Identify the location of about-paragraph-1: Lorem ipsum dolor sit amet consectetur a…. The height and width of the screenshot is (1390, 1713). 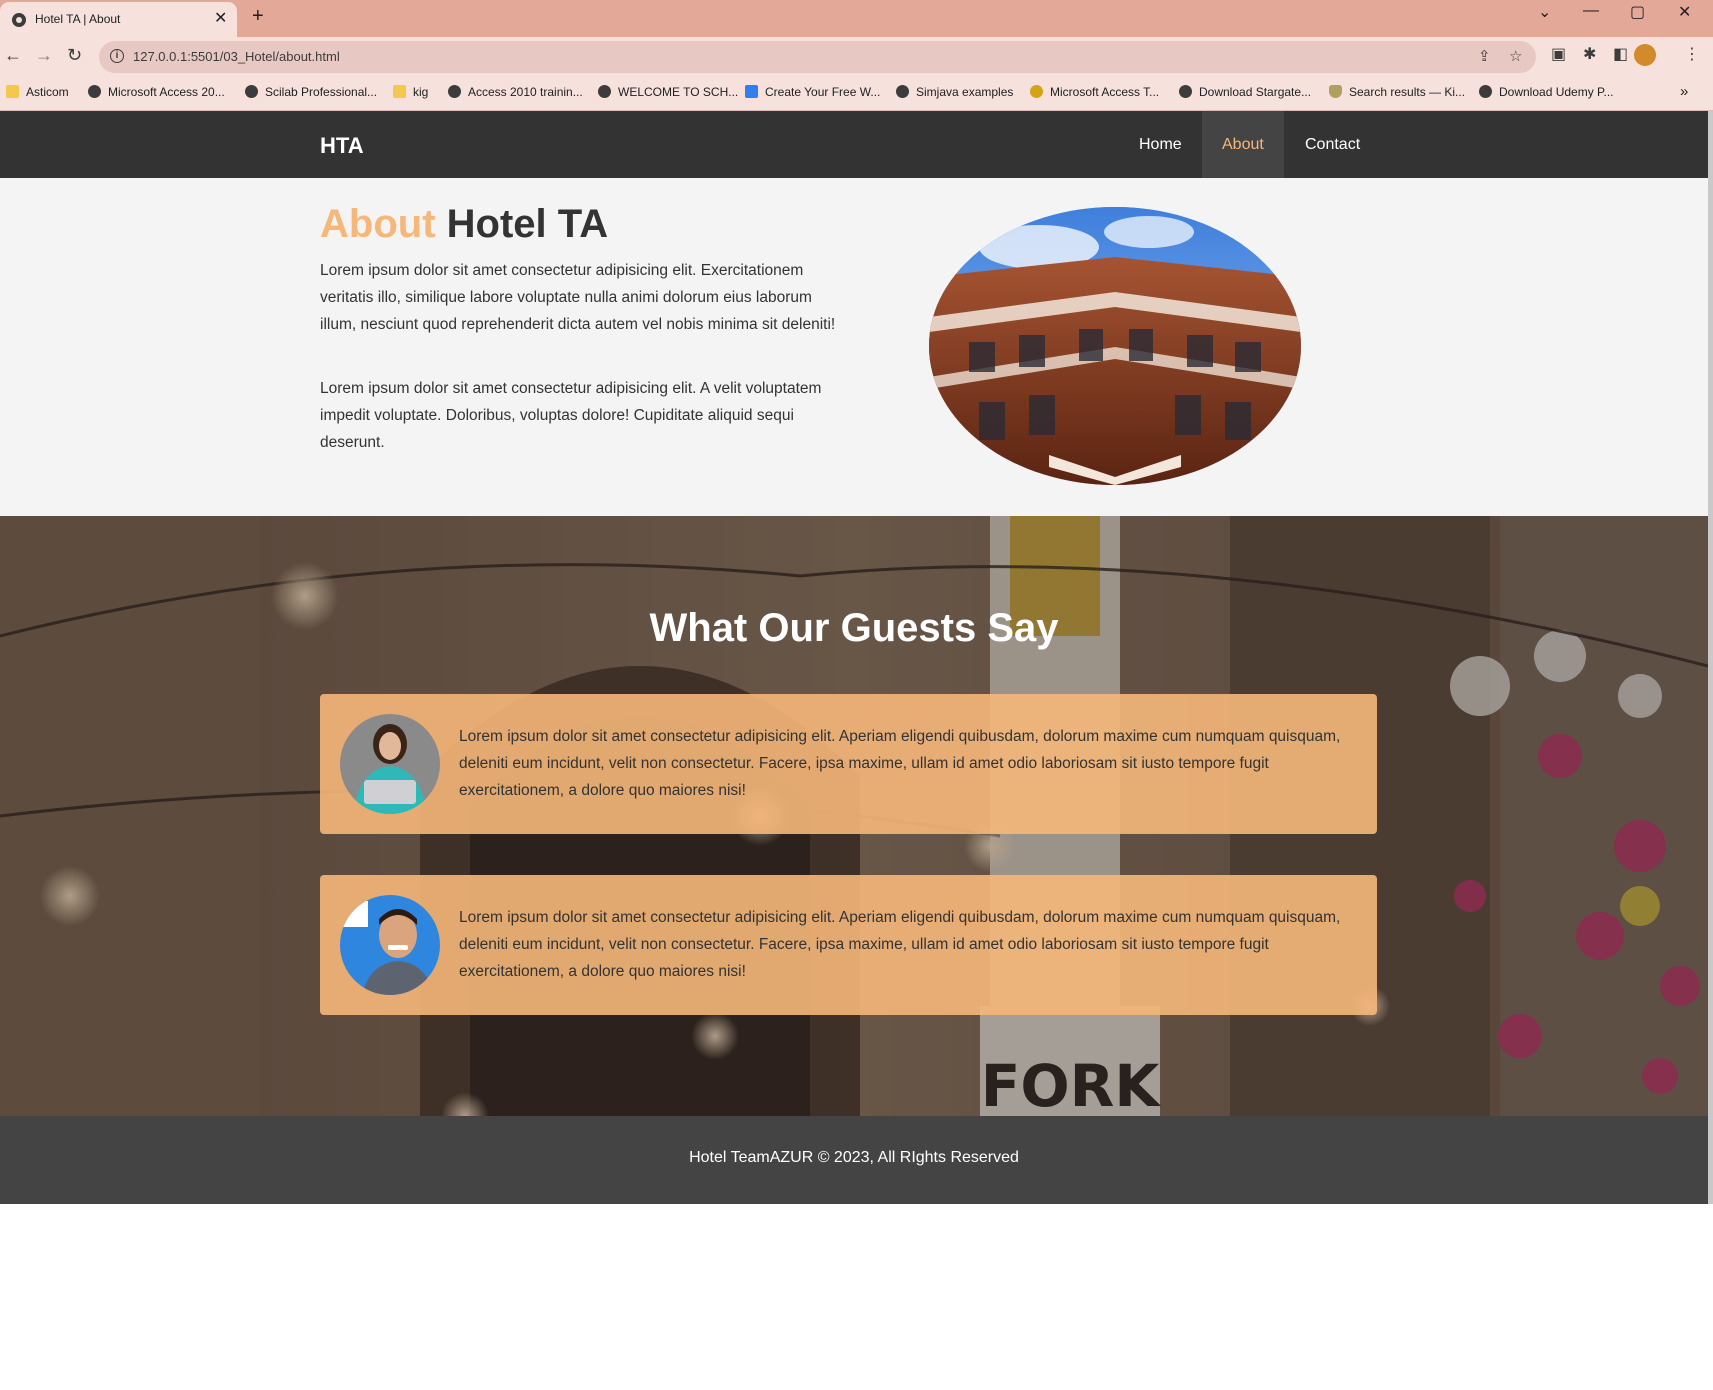
(578, 297).